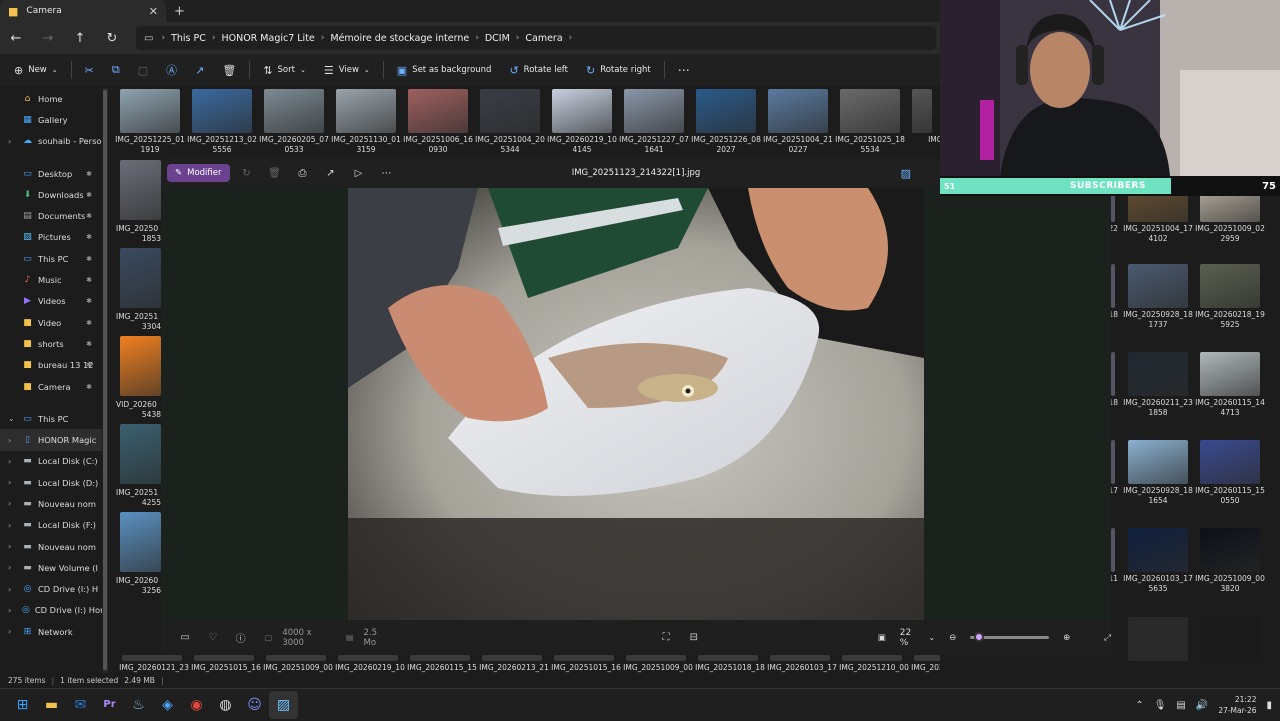  I want to click on outlook-icon: ✉, so click(80, 705).